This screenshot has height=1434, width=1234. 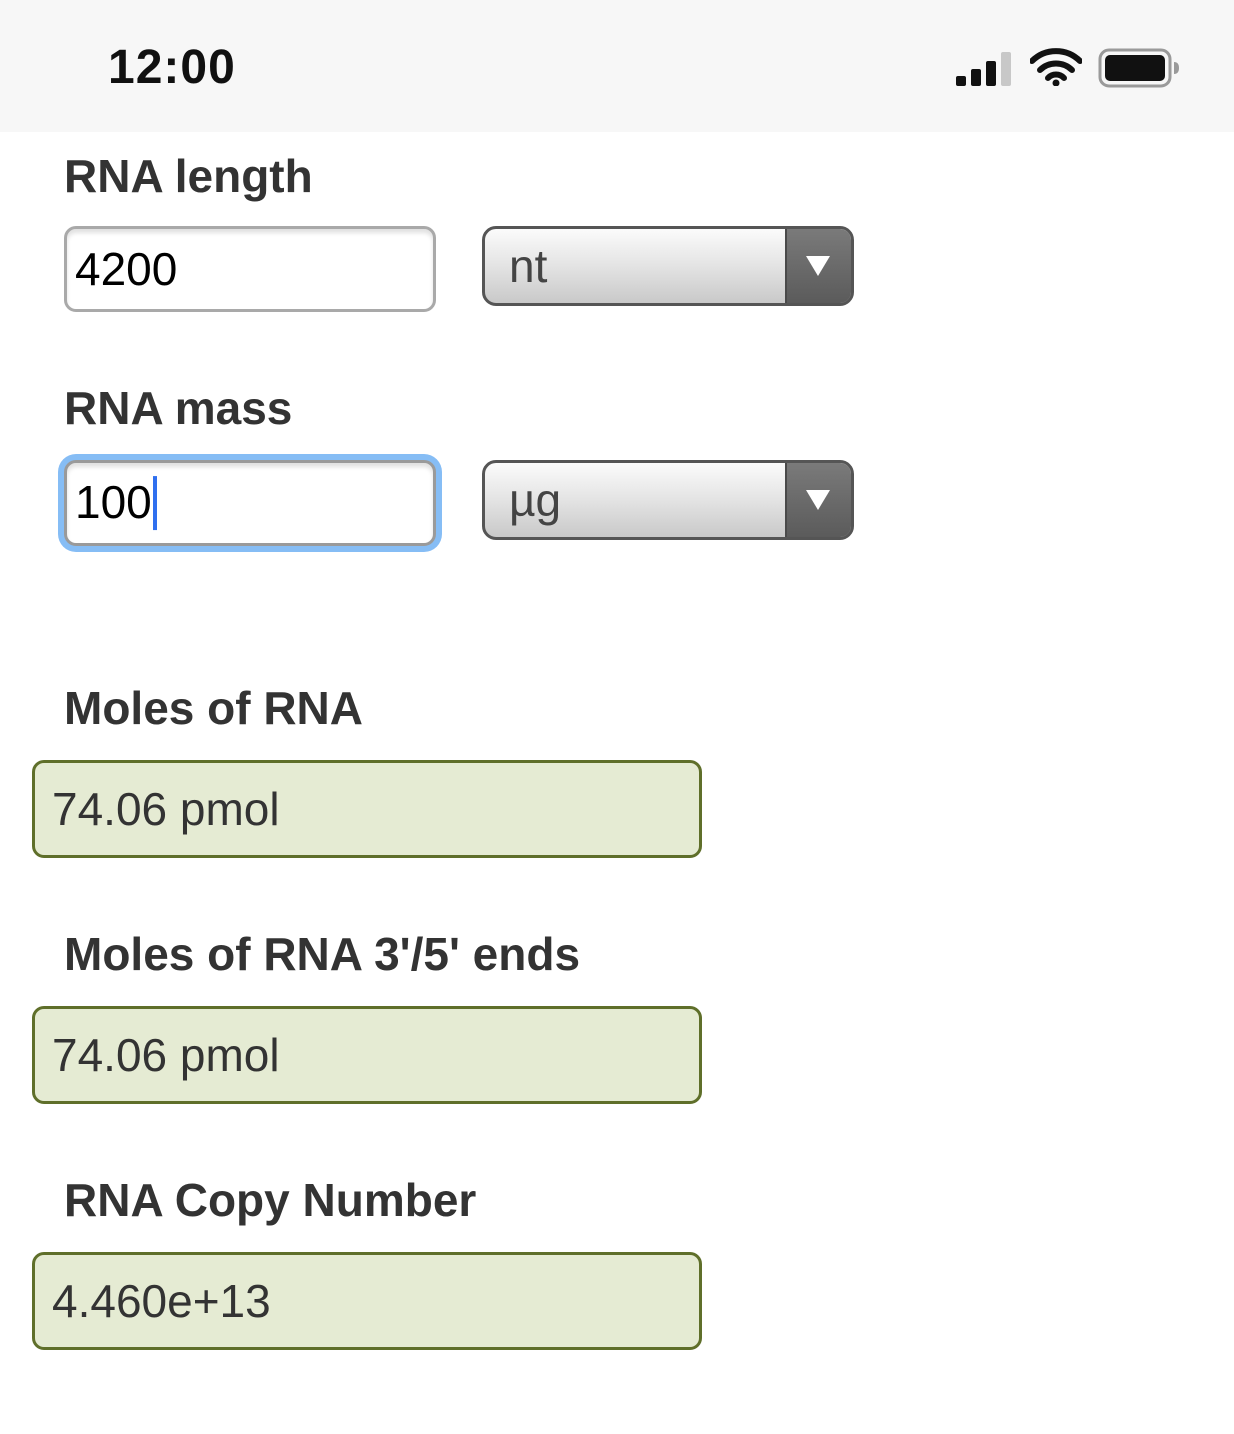 I want to click on moles-rna-label: Moles of RNA, so click(x=213, y=708).